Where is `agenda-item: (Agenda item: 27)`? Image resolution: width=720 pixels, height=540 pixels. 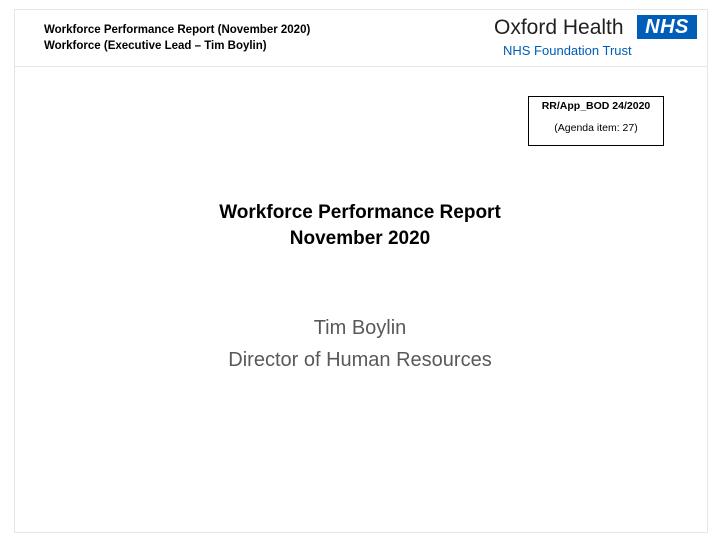 agenda-item: (Agenda item: 27) is located at coordinates (596, 128).